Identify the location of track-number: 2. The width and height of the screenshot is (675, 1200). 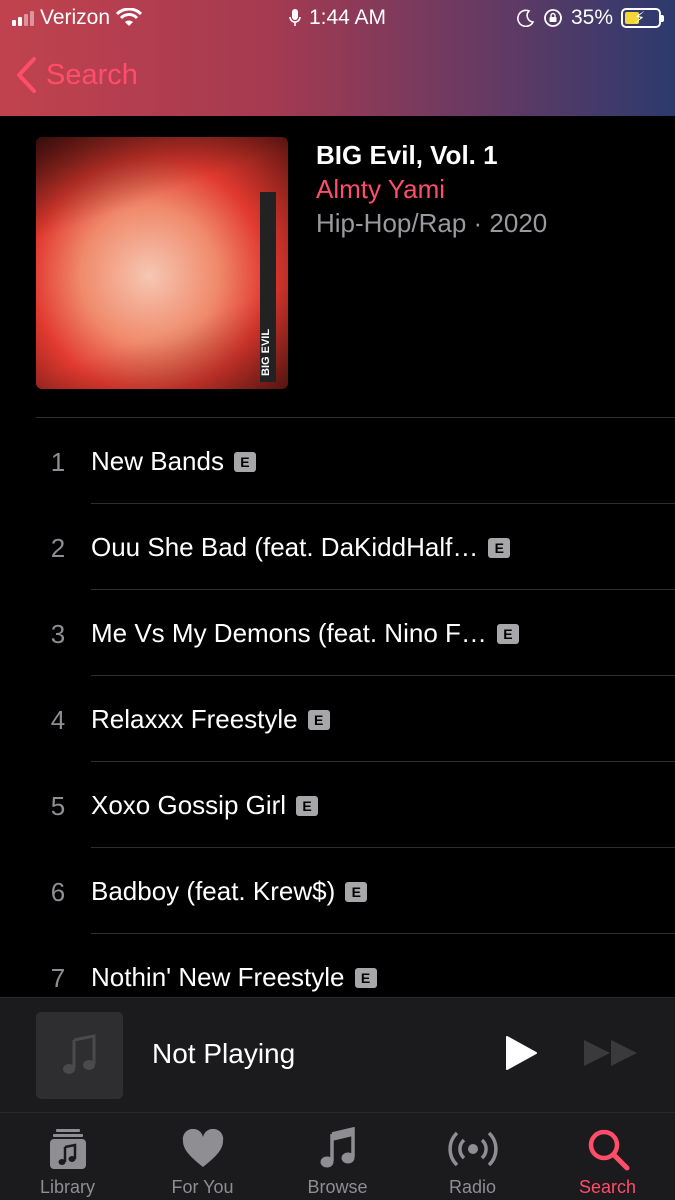
(58, 548).